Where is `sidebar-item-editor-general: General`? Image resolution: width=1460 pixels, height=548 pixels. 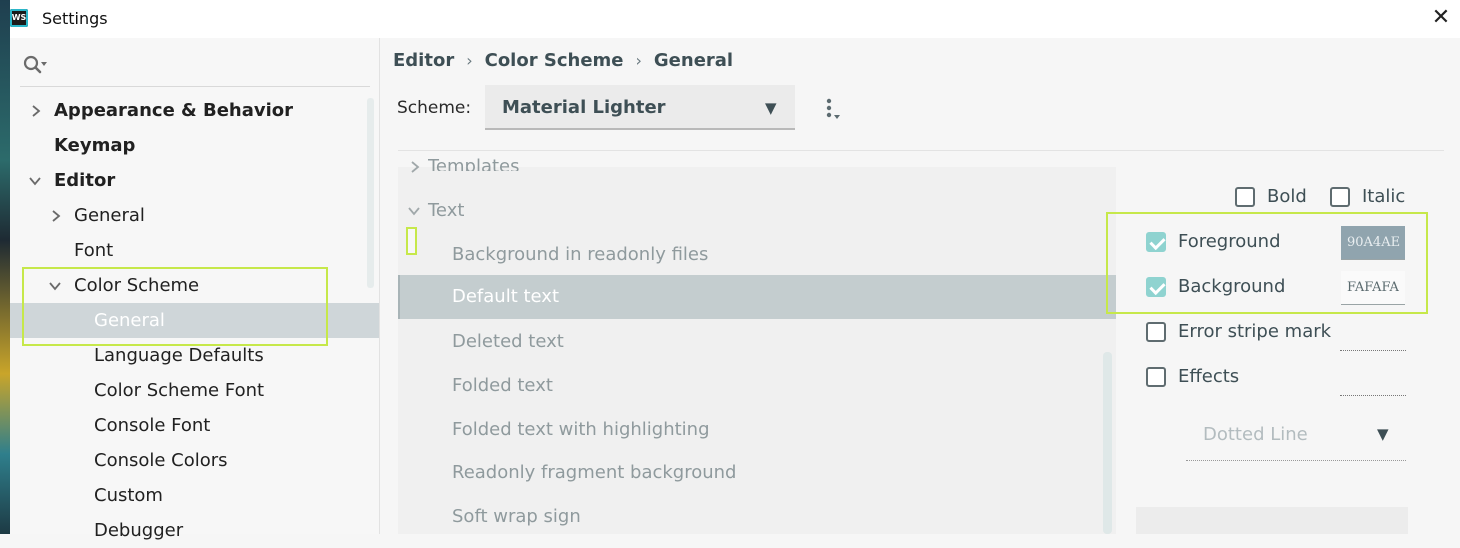 sidebar-item-editor-general: General is located at coordinates (109, 215).